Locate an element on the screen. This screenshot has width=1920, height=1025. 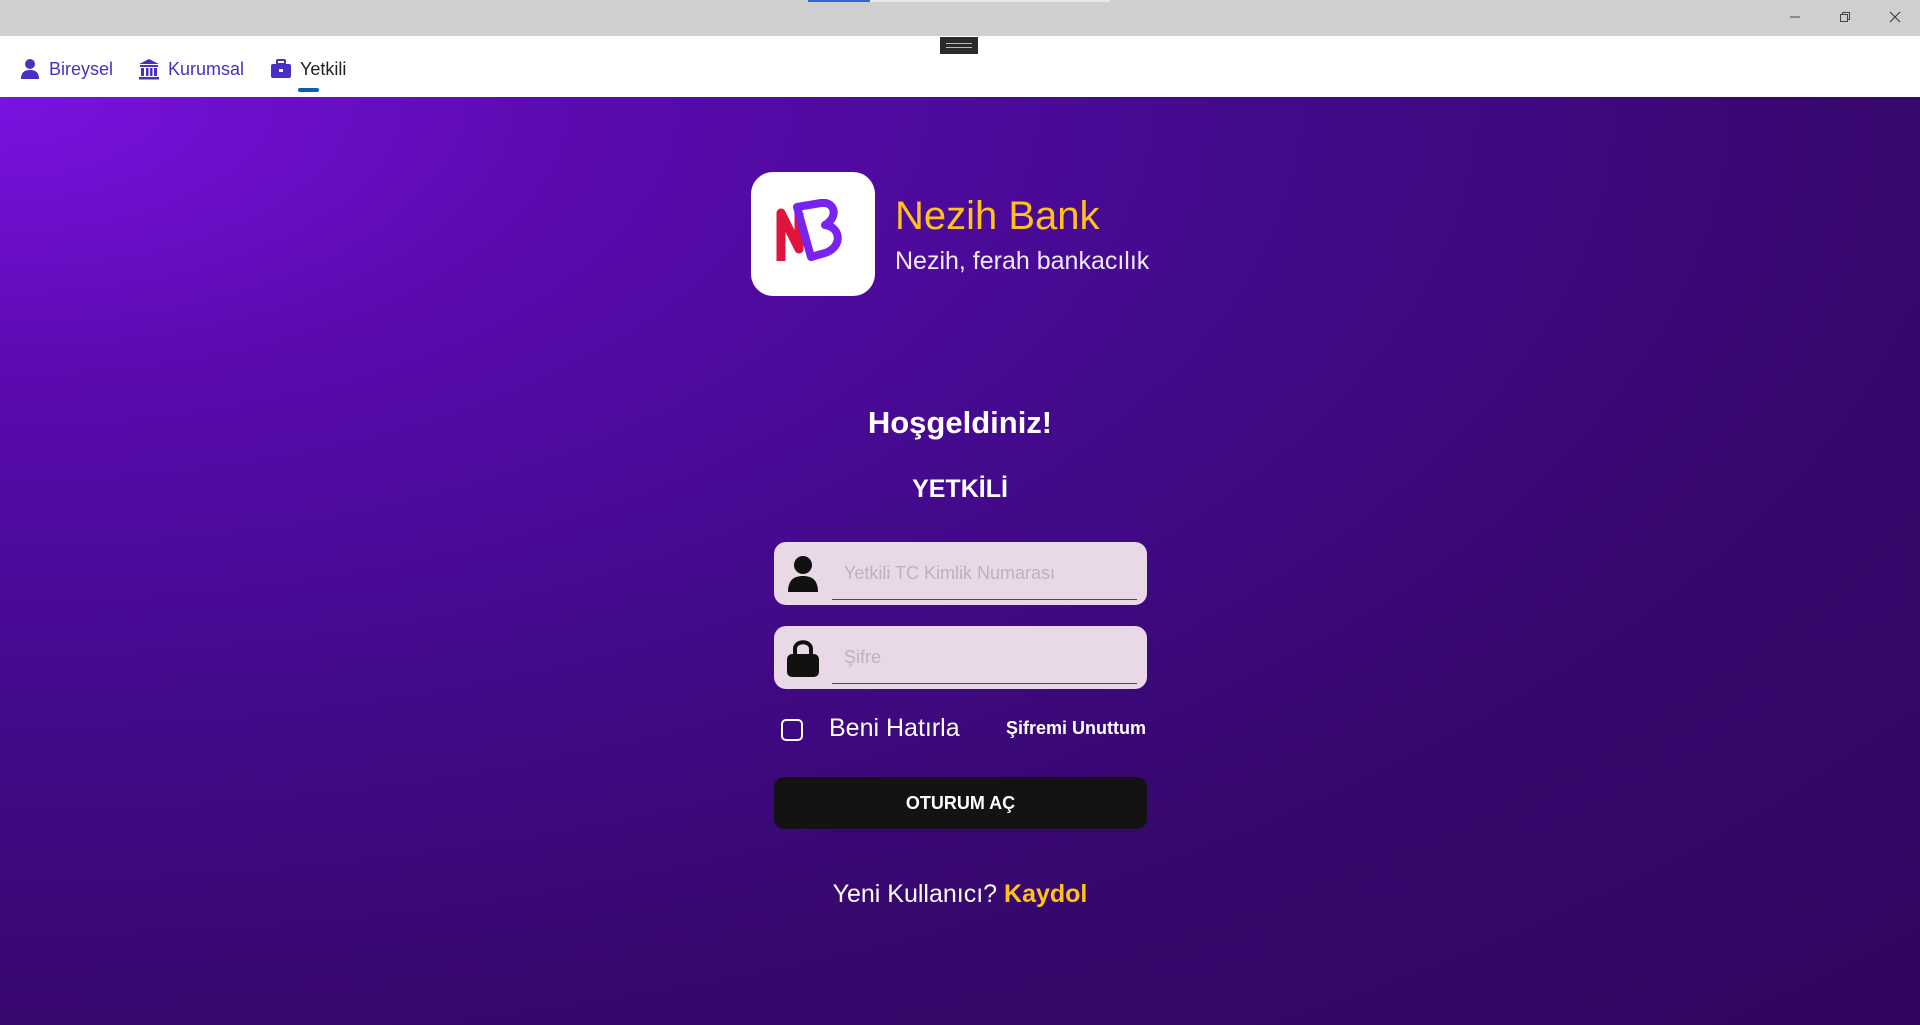
bank-logo is located at coordinates (813, 234).